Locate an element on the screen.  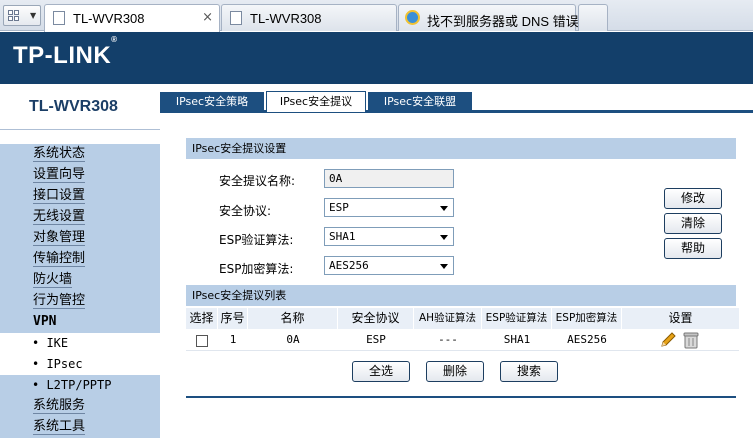
row-protocol: ESP is located at coordinates (376, 339).